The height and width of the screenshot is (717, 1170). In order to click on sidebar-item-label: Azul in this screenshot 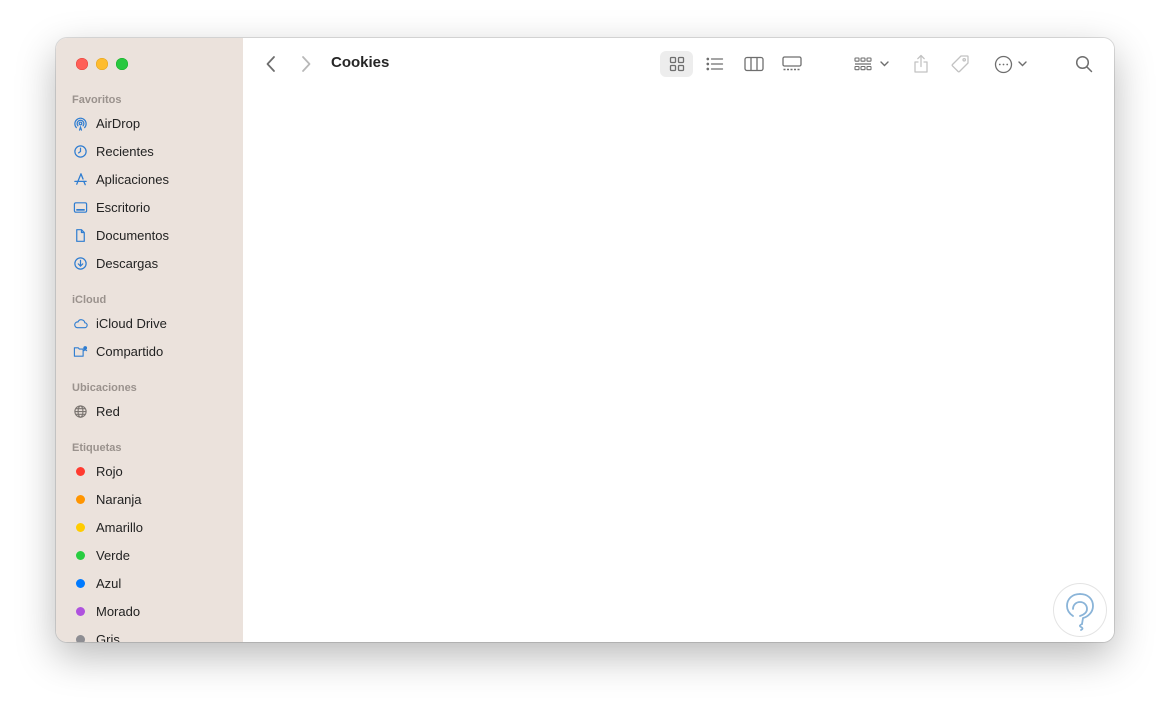, I will do `click(109, 583)`.